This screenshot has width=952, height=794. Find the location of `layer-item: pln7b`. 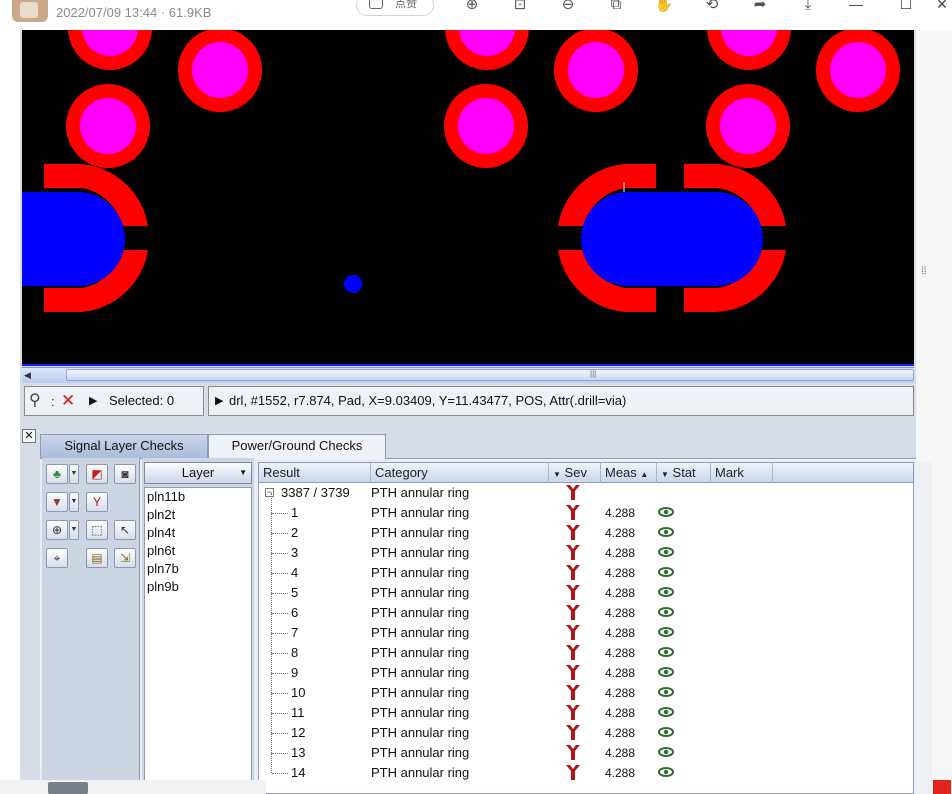

layer-item: pln7b is located at coordinates (198, 569).